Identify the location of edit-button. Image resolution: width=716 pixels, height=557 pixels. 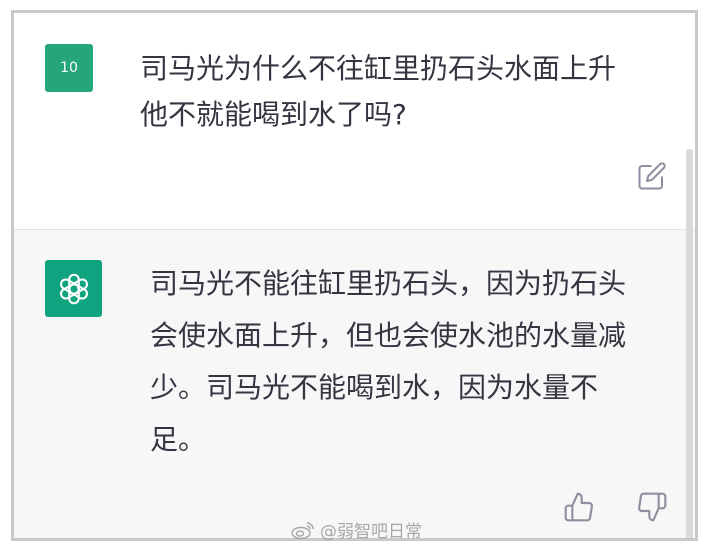
(652, 176).